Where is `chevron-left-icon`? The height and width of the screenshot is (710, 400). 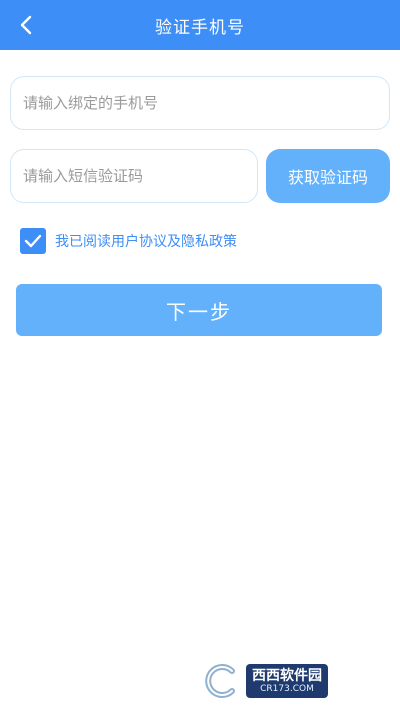
chevron-left-icon is located at coordinates (26, 25).